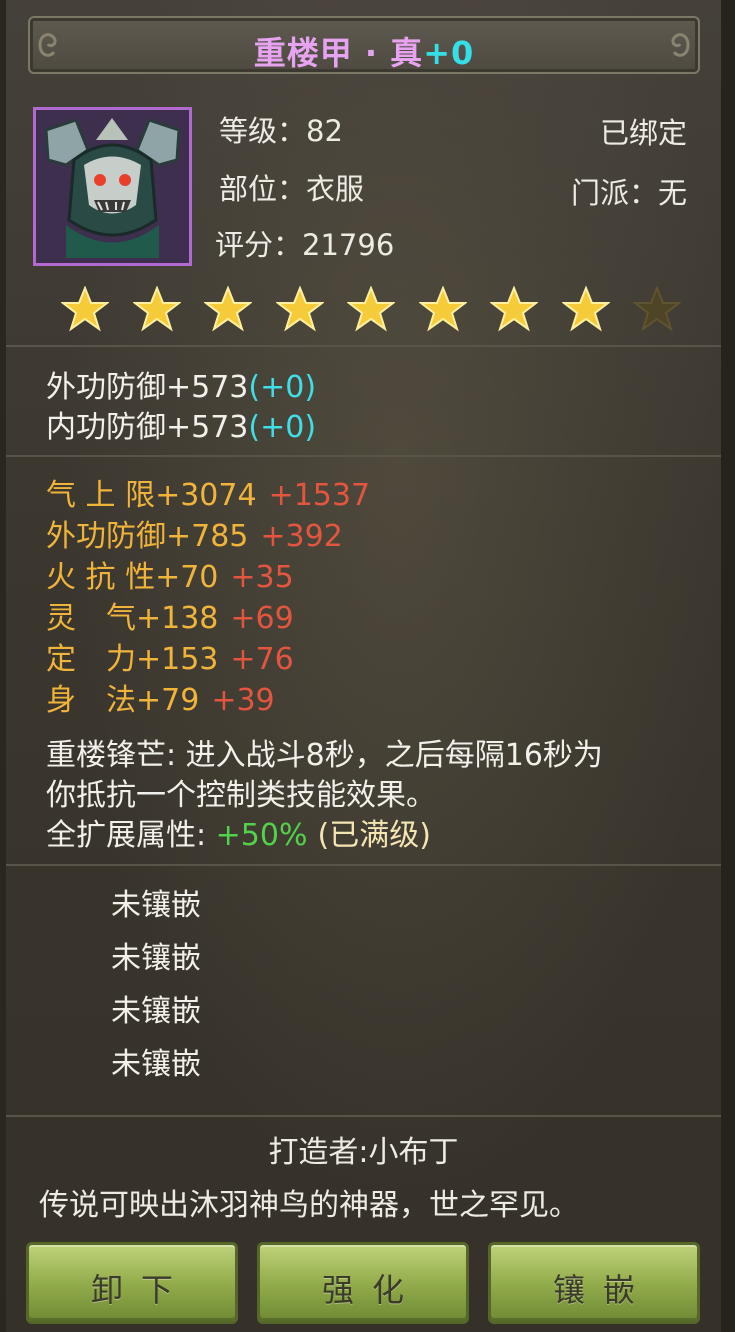 This screenshot has width=735, height=1332. Describe the element at coordinates (243, 700) in the screenshot. I see `extended-attribute-bonus: +39` at that location.